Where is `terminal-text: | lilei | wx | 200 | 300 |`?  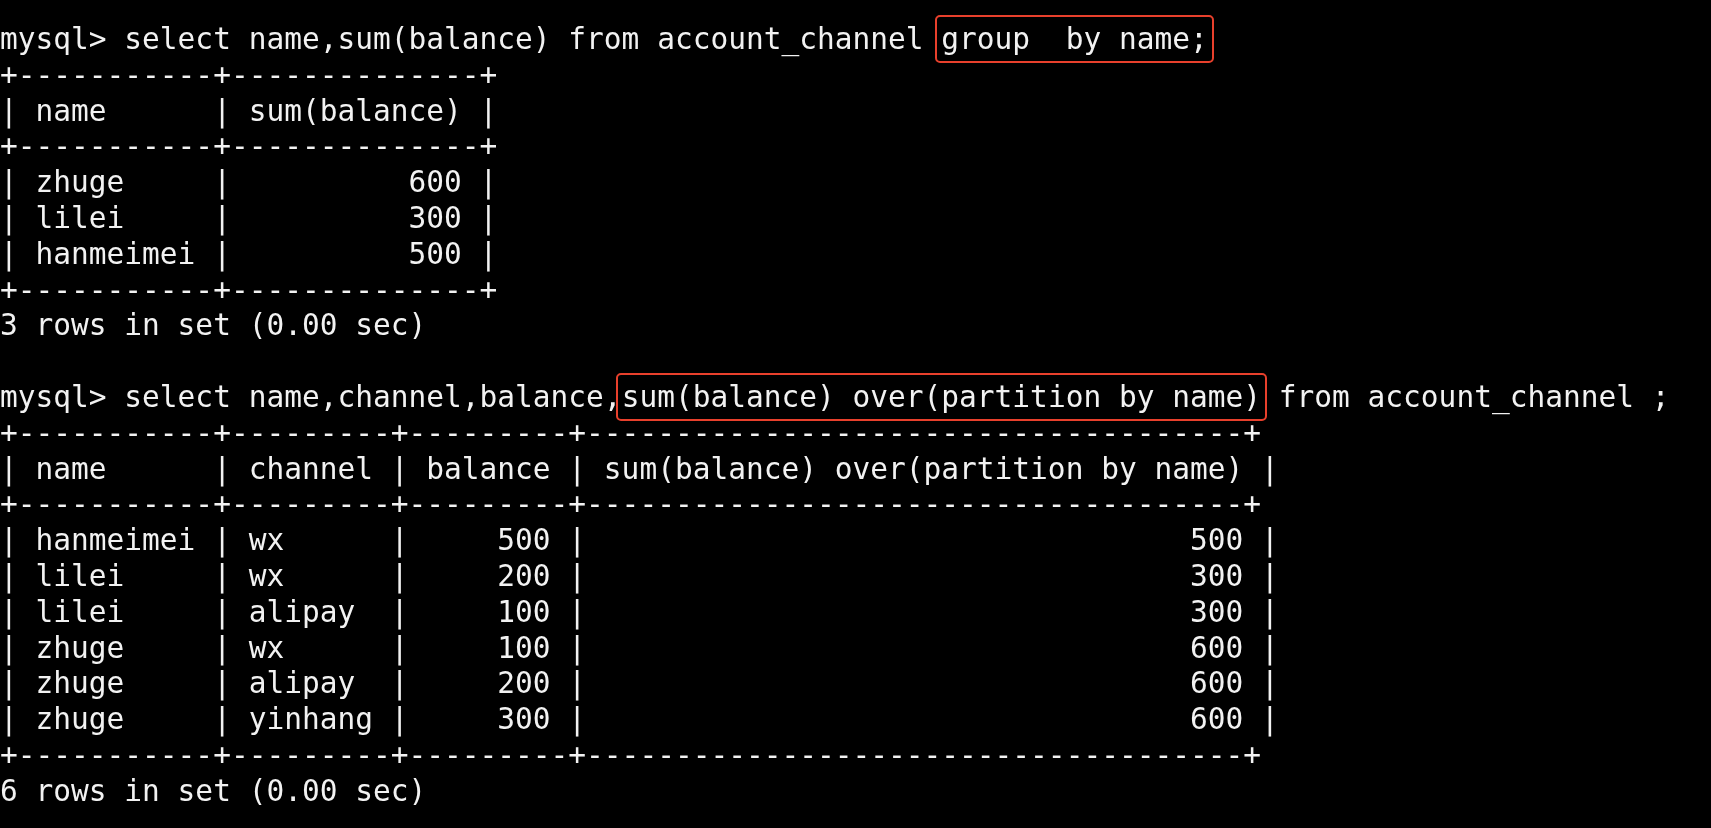 terminal-text: | lilei | wx | 200 | 300 | is located at coordinates (639, 575).